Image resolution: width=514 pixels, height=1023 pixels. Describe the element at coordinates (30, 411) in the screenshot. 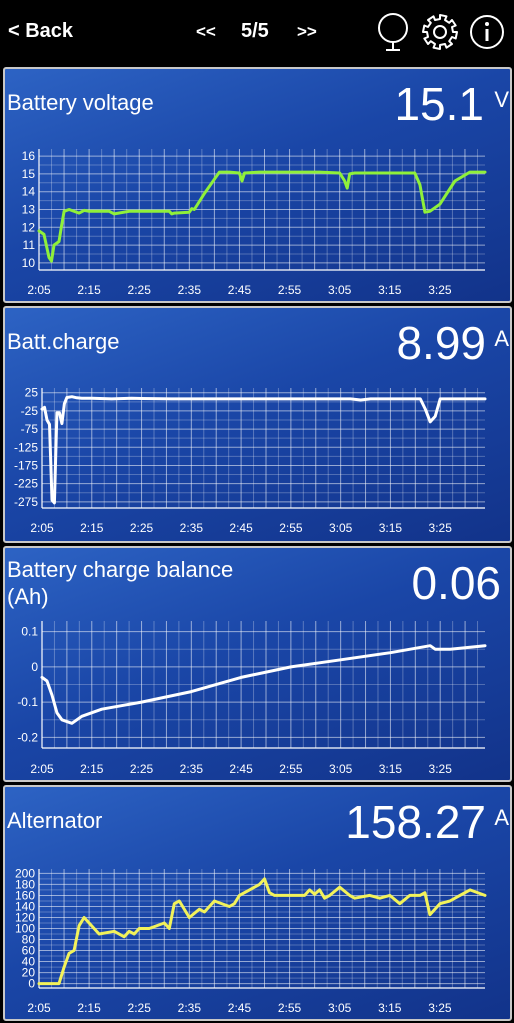

I see `y-tick-label: -25` at that location.